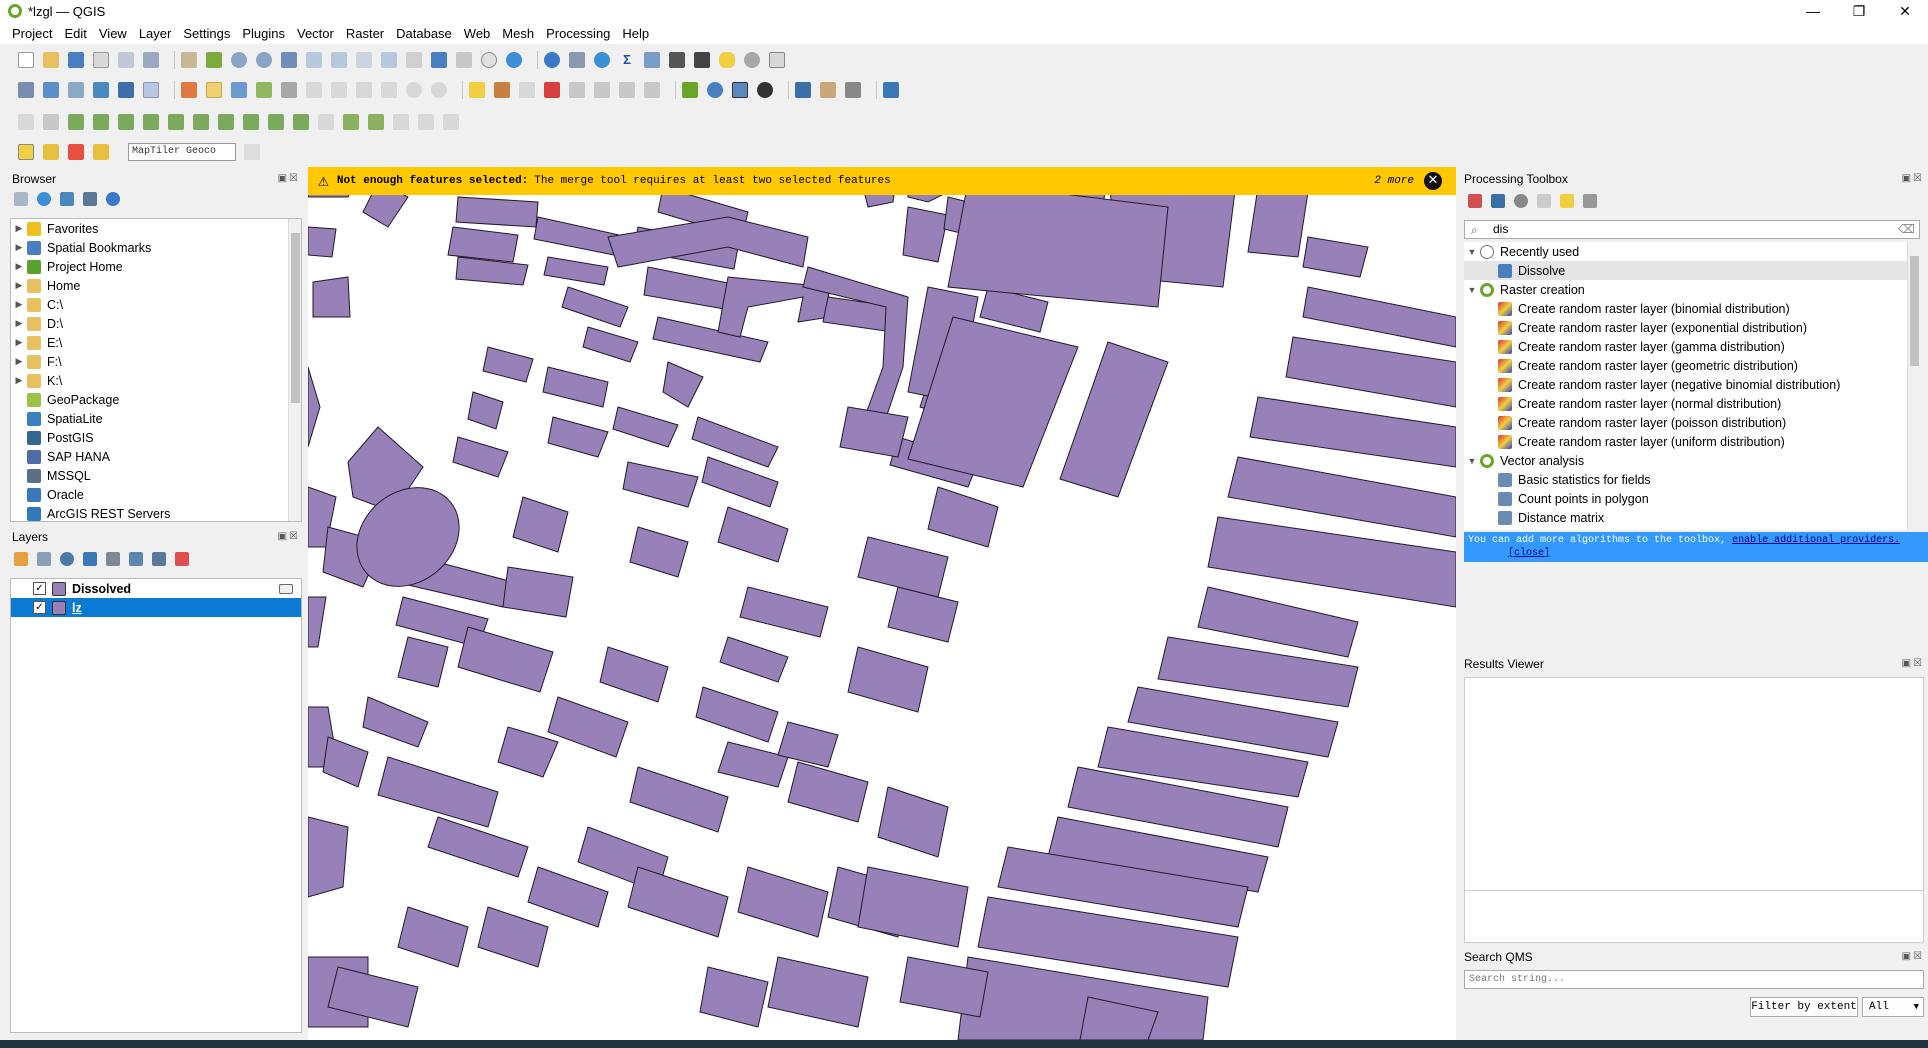 This screenshot has height=1048, width=1928. What do you see at coordinates (156, 805) in the screenshot?
I see `layers-list: ✓ Dissolved ✓ lz` at bounding box center [156, 805].